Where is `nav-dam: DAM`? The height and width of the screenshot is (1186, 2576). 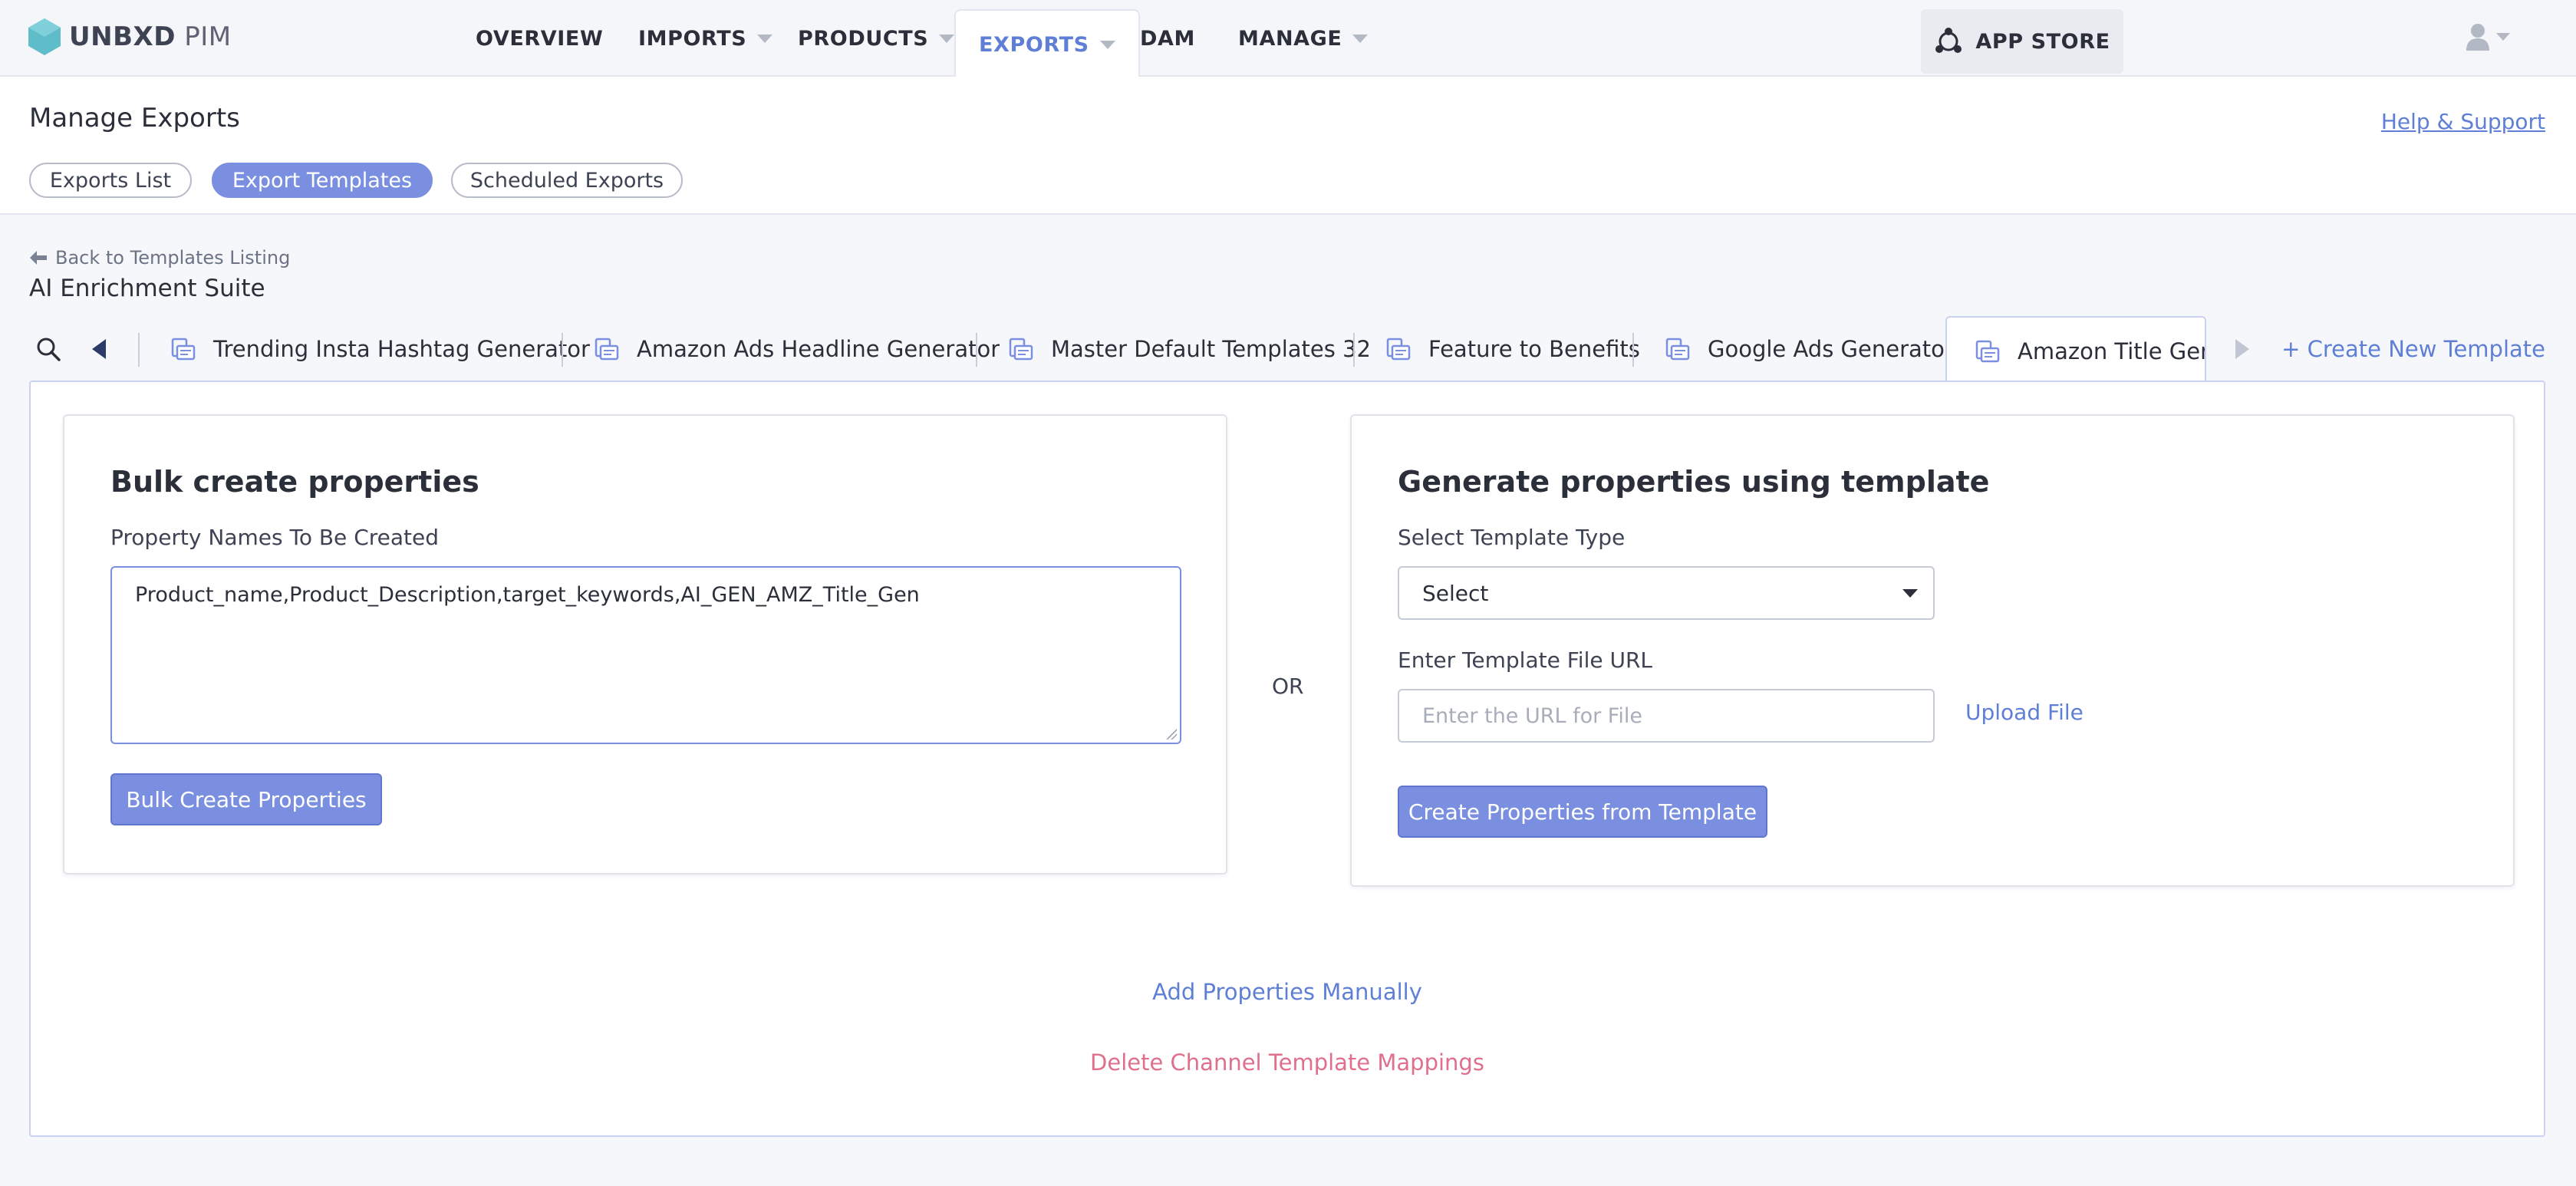
nav-dam: DAM is located at coordinates (1167, 38).